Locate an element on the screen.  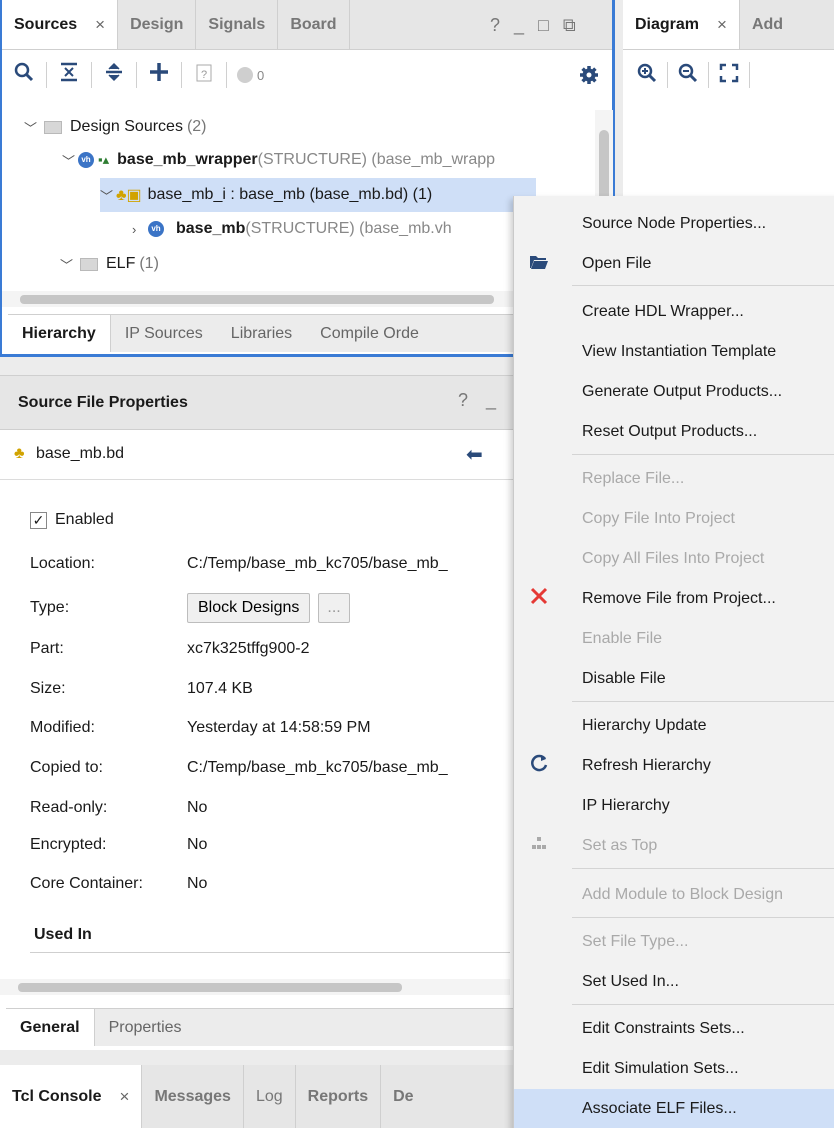
back-arrow-icon: ⬅ is located at coordinates (474, 454).